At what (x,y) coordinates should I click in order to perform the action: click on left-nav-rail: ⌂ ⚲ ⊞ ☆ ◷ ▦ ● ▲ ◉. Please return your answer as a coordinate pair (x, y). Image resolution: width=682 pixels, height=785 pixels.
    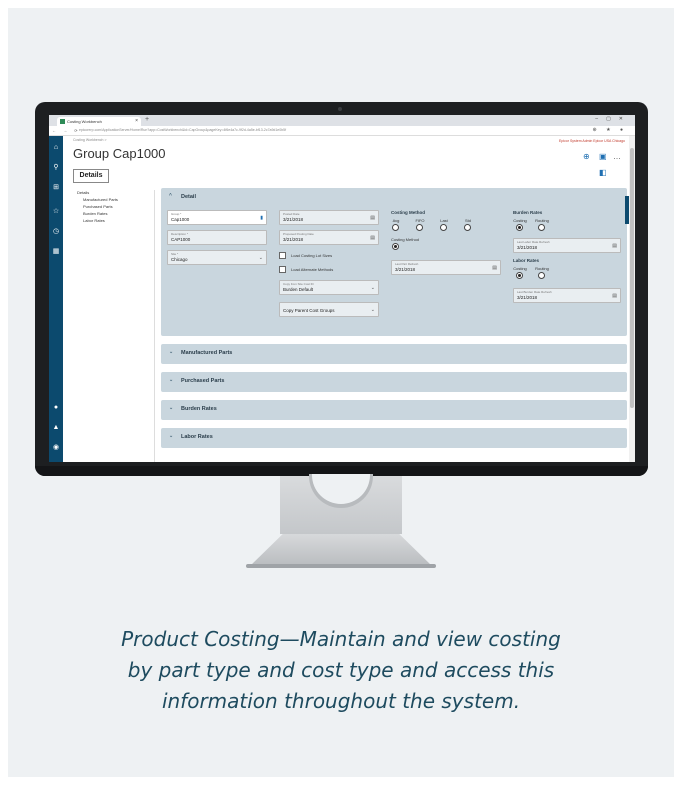
    Looking at the image, I should click on (56, 299).